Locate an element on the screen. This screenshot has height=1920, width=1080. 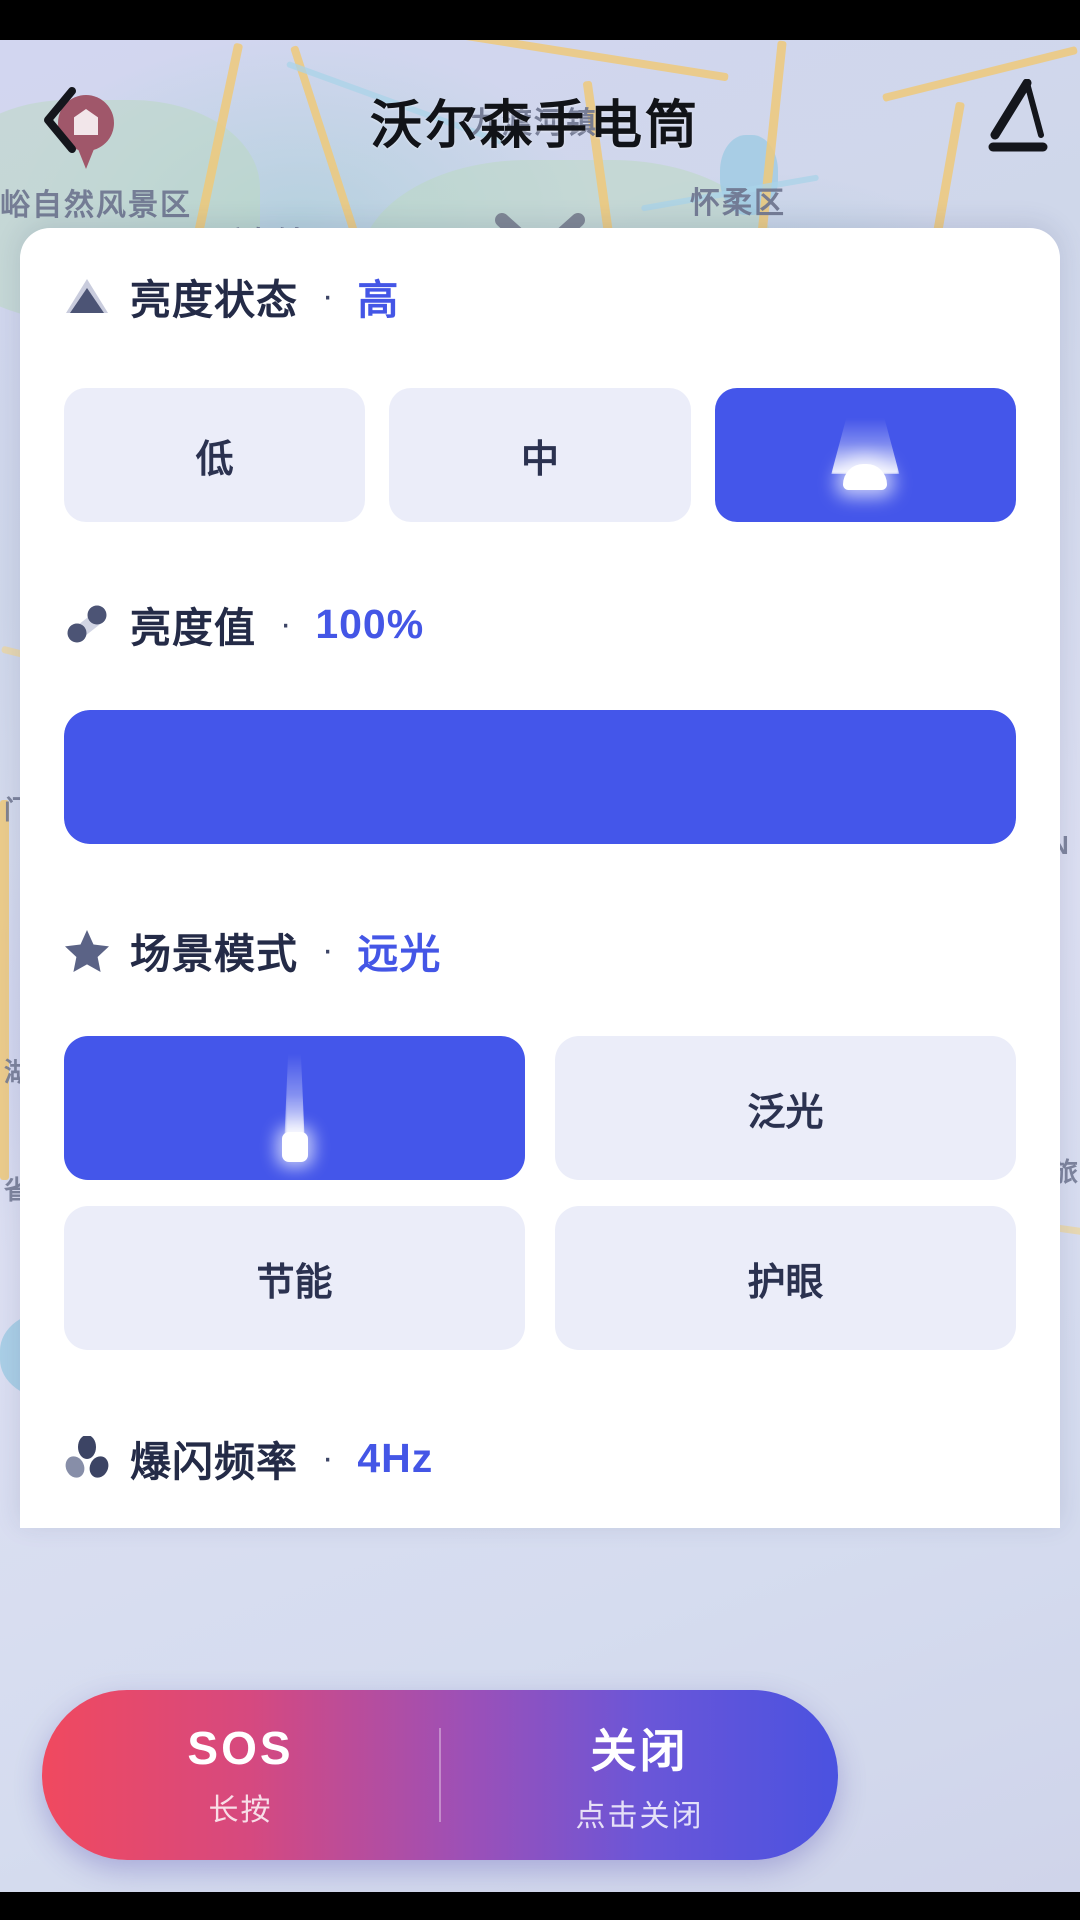
scene-option-flood-label: 泛光 is located at coordinates (785, 1112).